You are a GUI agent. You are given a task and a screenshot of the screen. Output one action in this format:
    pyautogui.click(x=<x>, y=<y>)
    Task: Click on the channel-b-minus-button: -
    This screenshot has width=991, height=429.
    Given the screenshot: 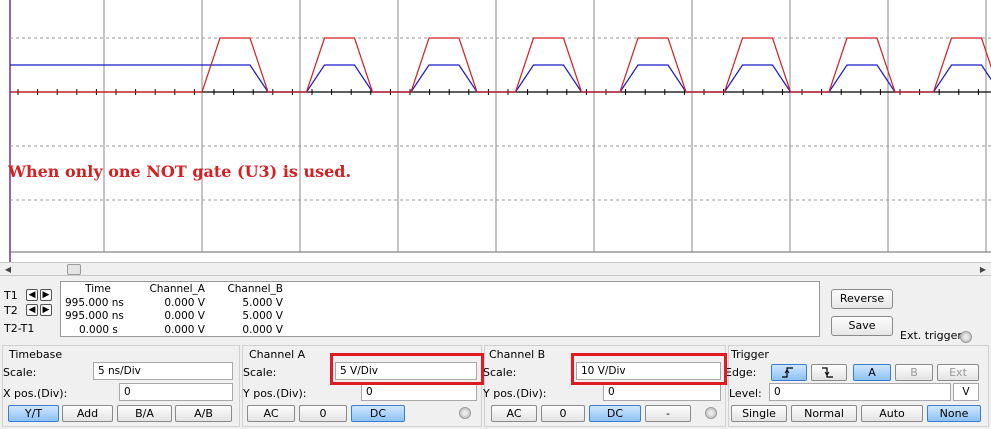 What is the action you would take?
    pyautogui.click(x=668, y=413)
    